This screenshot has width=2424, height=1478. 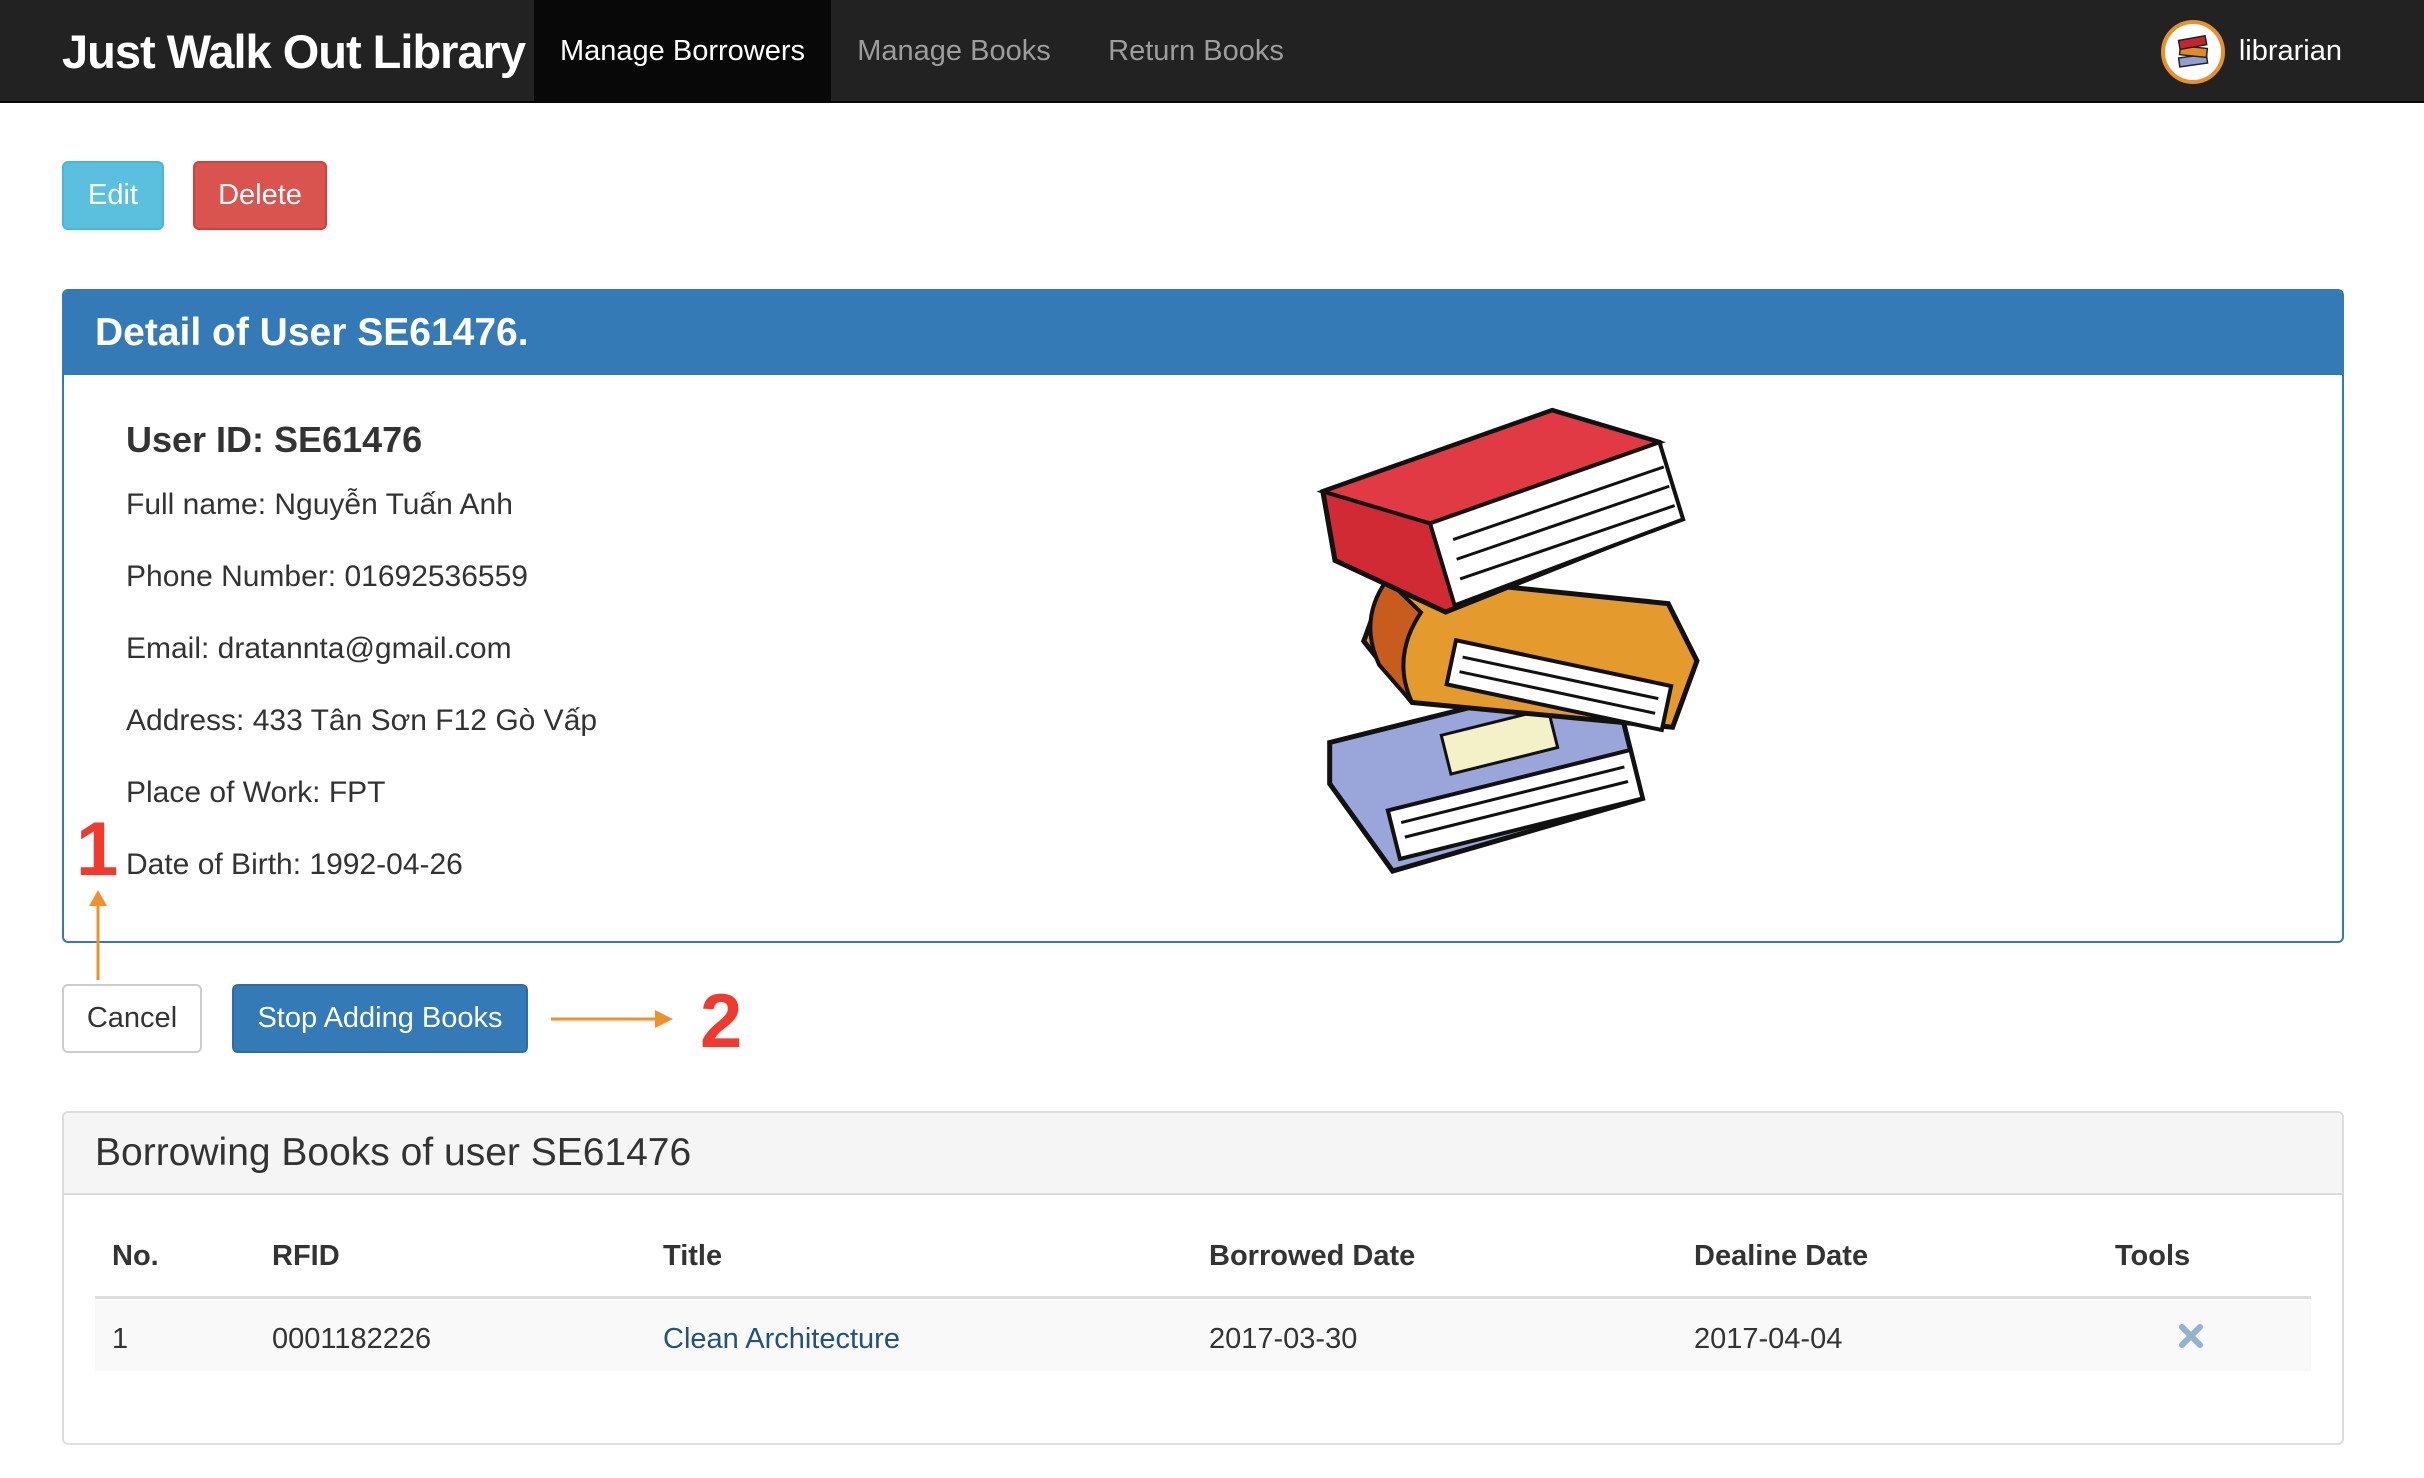 What do you see at coordinates (682, 51) in the screenshot?
I see `nav-manage-borrowers: Manage Borrowers` at bounding box center [682, 51].